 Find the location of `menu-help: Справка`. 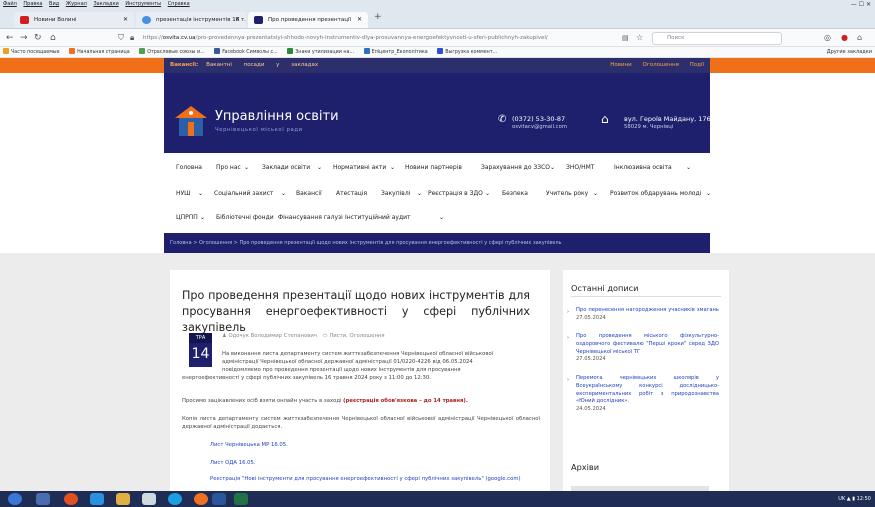

menu-help: Справка is located at coordinates (179, 4).